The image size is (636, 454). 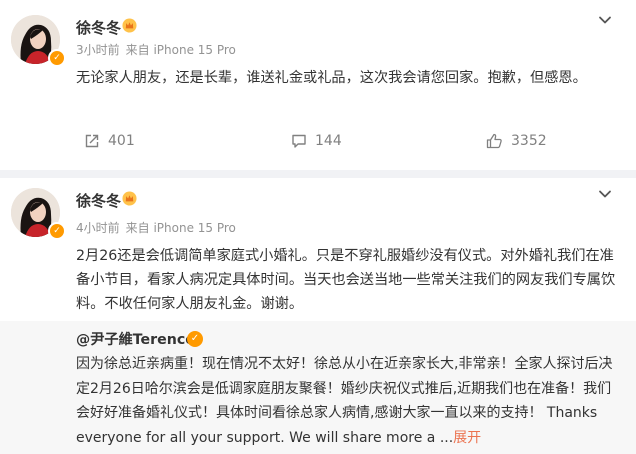 I want to click on like-button: 3352, so click(x=516, y=141).